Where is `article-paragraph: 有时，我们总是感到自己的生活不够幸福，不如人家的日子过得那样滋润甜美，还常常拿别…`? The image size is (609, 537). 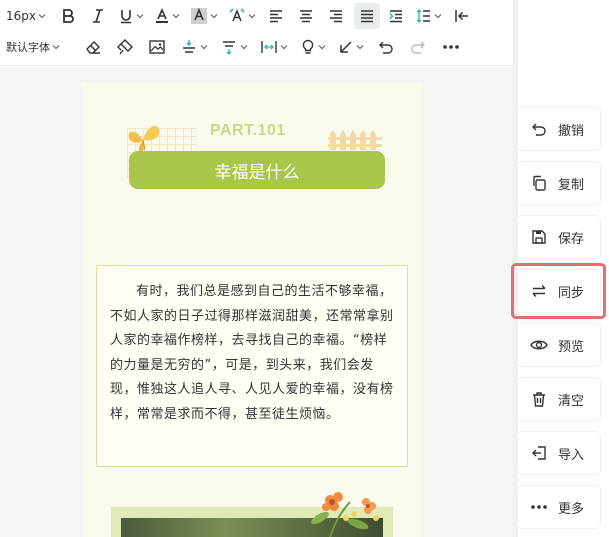 article-paragraph: 有时，我们总是感到自己的生活不够幸福，不如人家的日子过得那样滋润甜美，还常常拿别… is located at coordinates (252, 353).